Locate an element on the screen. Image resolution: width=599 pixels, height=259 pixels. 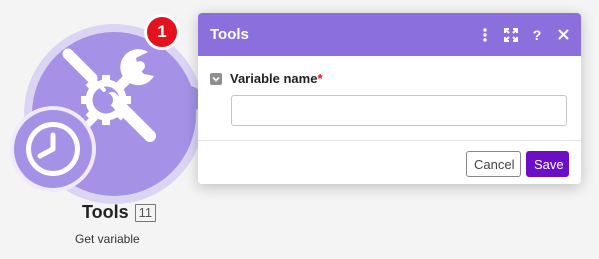
panel-title: Tools is located at coordinates (229, 34).